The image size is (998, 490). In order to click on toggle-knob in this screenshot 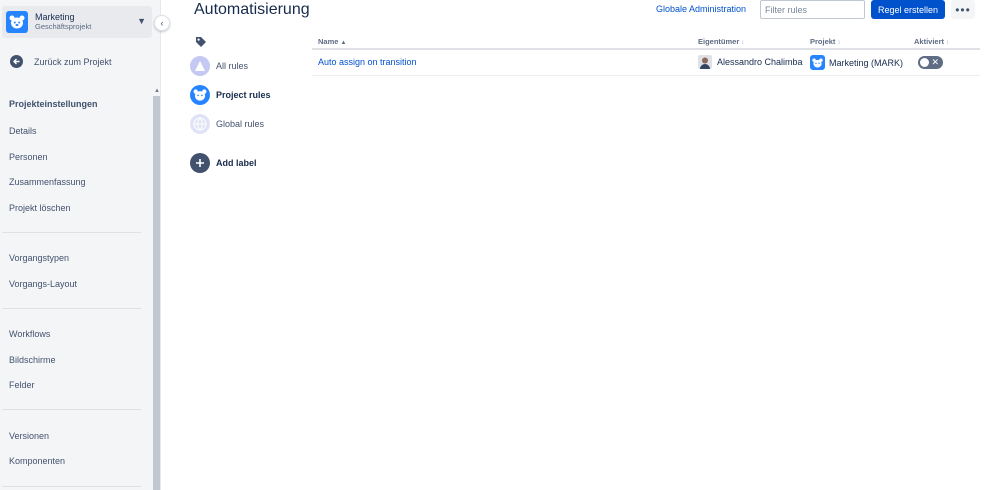, I will do `click(924, 62)`.